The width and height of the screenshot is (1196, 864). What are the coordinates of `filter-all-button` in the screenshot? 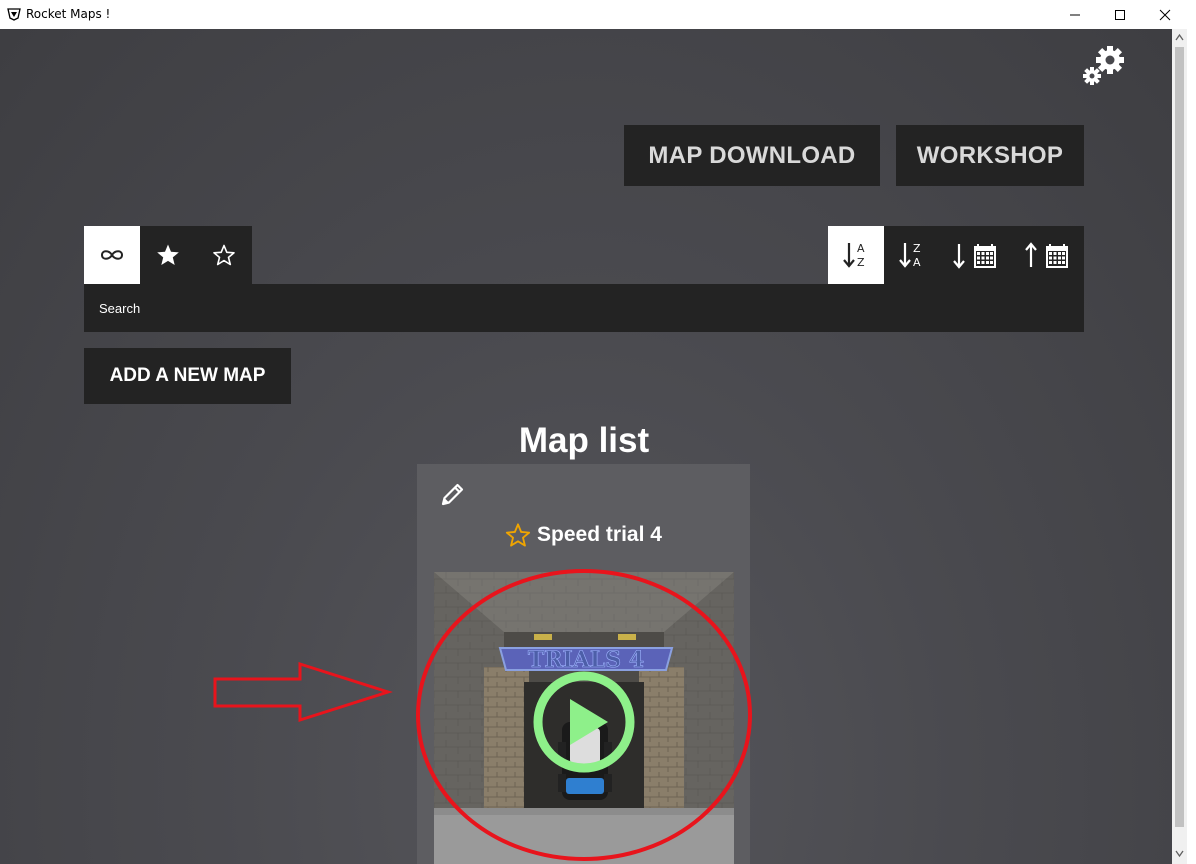 It's located at (112, 255).